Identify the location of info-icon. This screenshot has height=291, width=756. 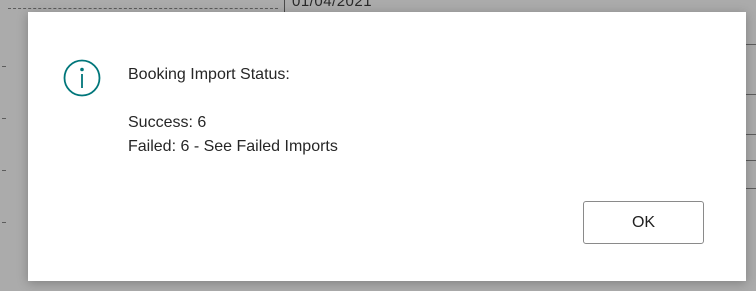
(82, 78).